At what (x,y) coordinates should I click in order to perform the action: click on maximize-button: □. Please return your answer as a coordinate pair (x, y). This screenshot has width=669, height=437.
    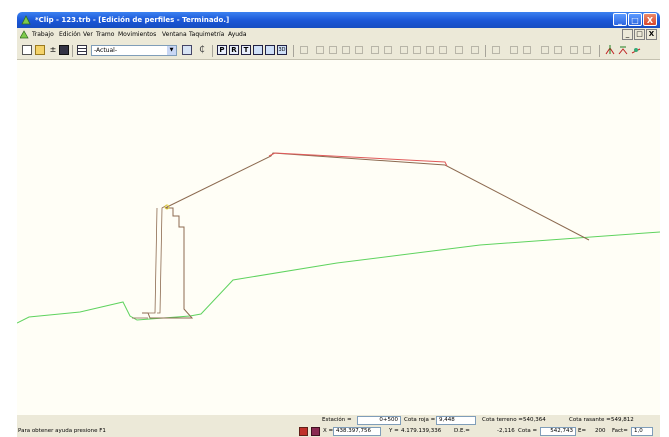
    Looking at the image, I should click on (635, 19).